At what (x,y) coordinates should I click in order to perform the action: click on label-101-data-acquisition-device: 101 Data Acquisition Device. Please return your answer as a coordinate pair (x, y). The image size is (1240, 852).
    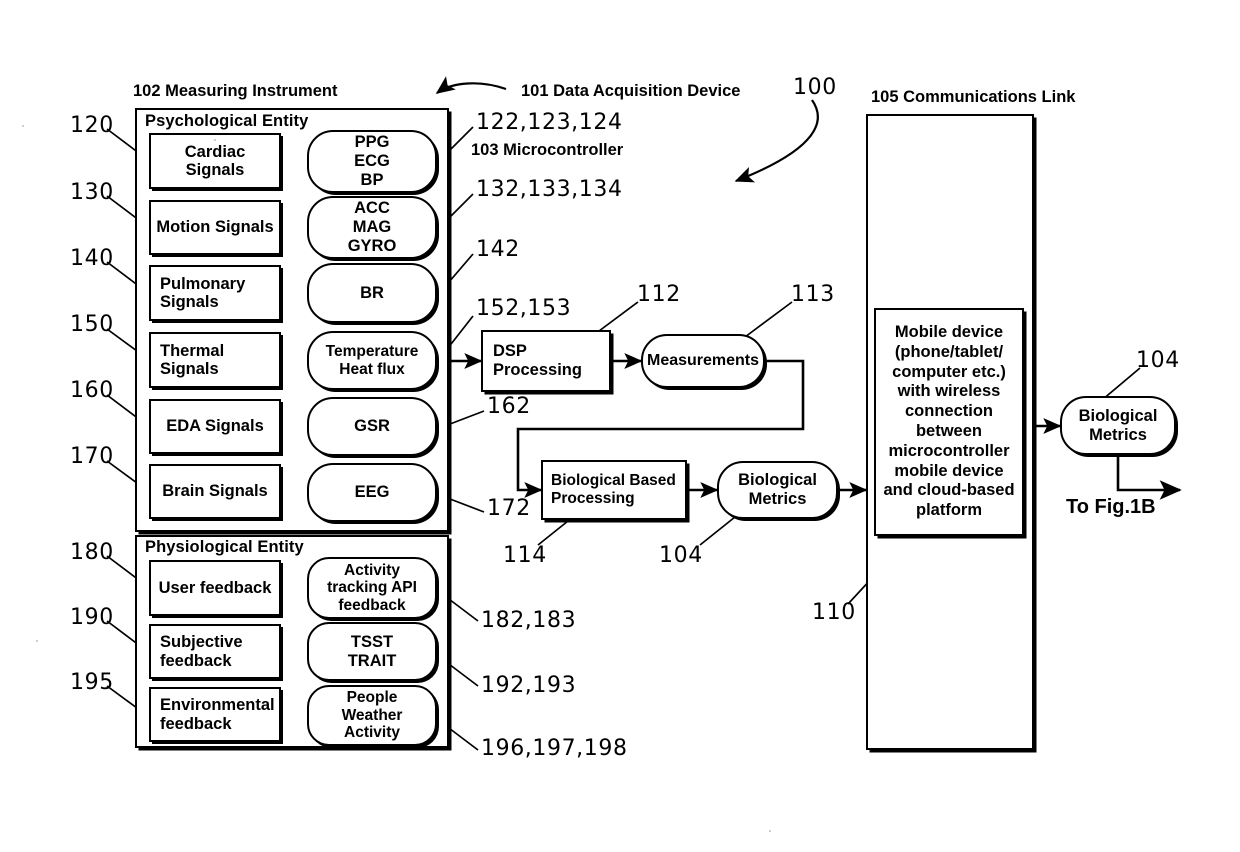
    Looking at the image, I should click on (631, 91).